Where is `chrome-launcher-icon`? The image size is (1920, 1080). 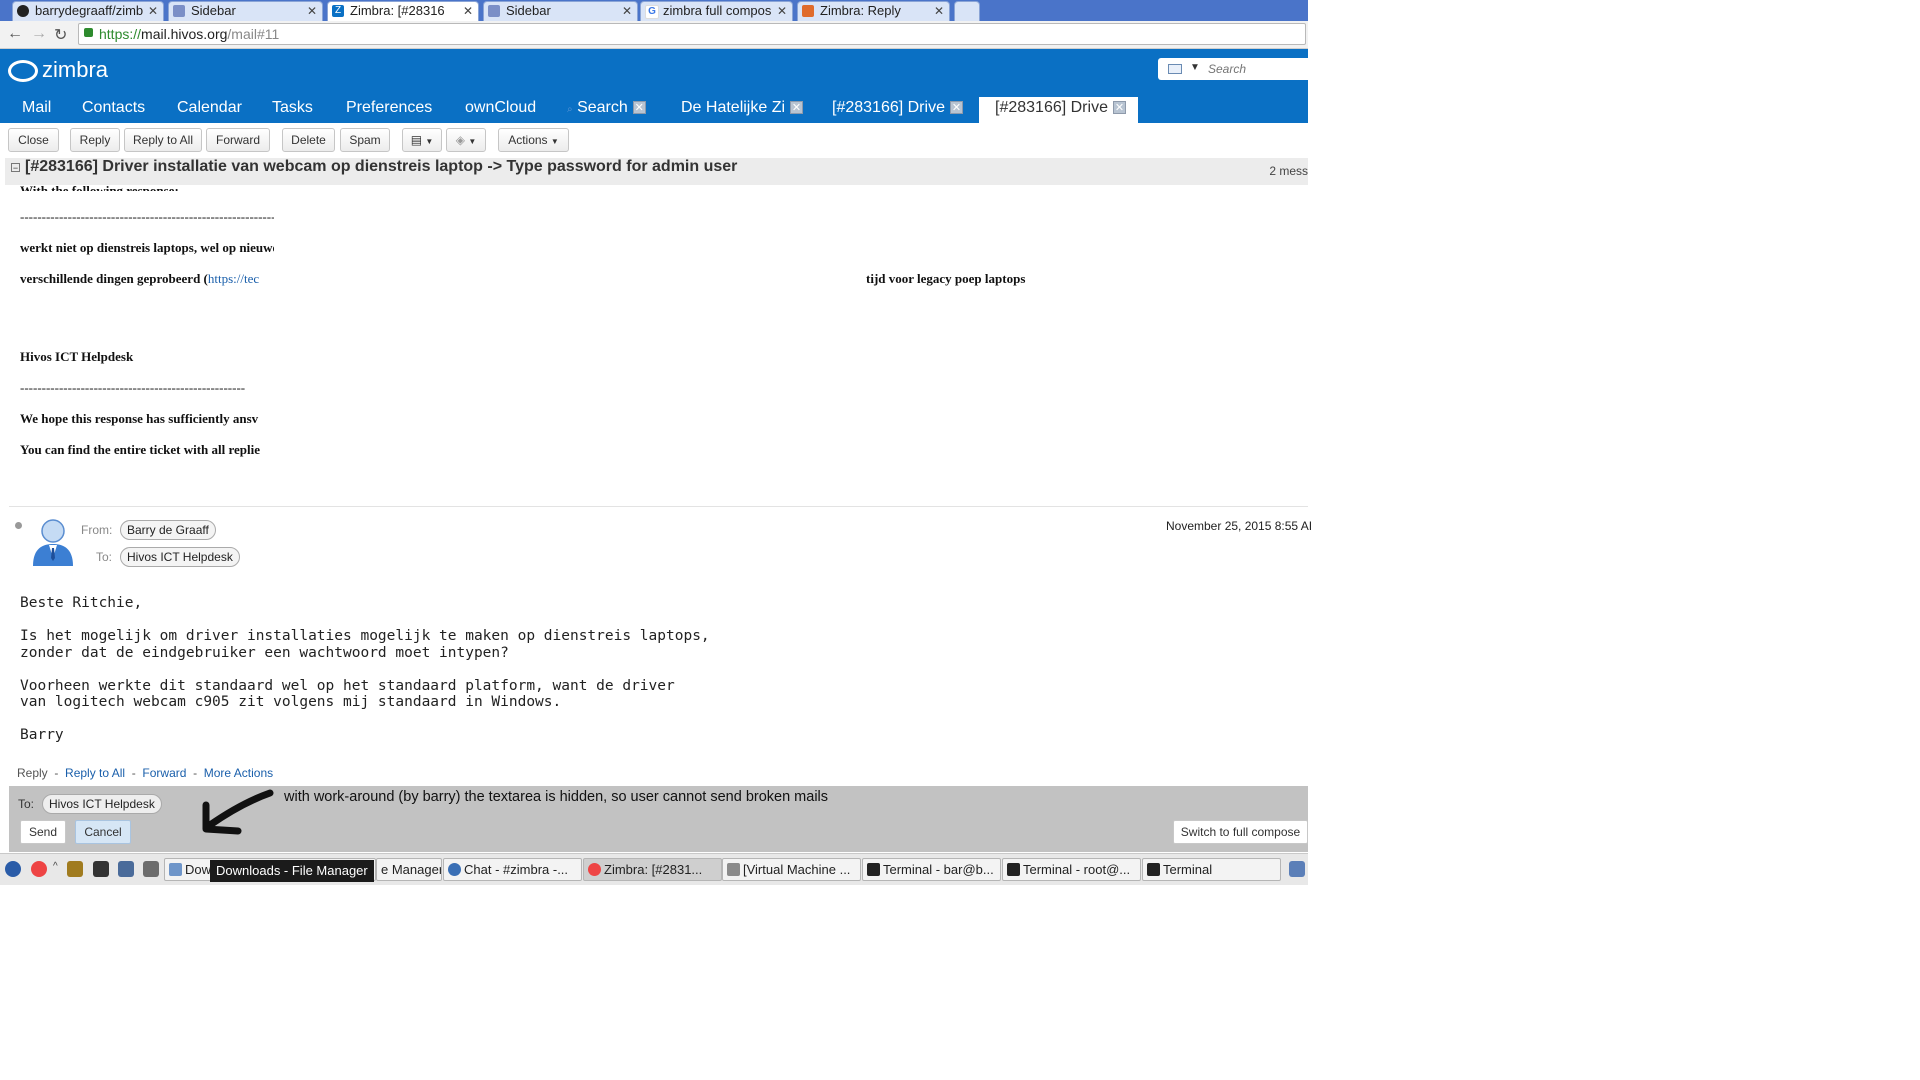 chrome-launcher-icon is located at coordinates (39, 869).